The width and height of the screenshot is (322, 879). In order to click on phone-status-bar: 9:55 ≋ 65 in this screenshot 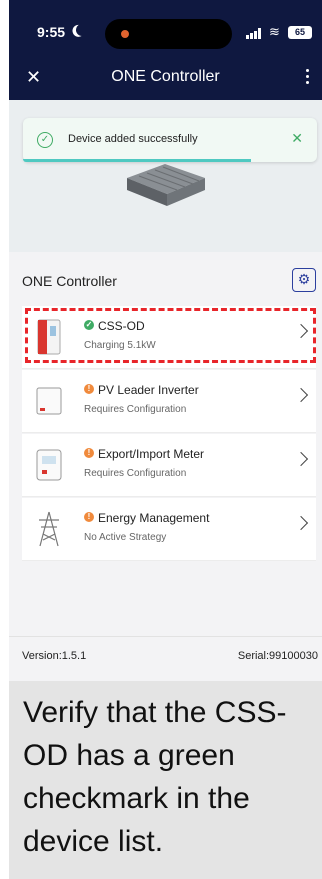, I will do `click(165, 29)`.